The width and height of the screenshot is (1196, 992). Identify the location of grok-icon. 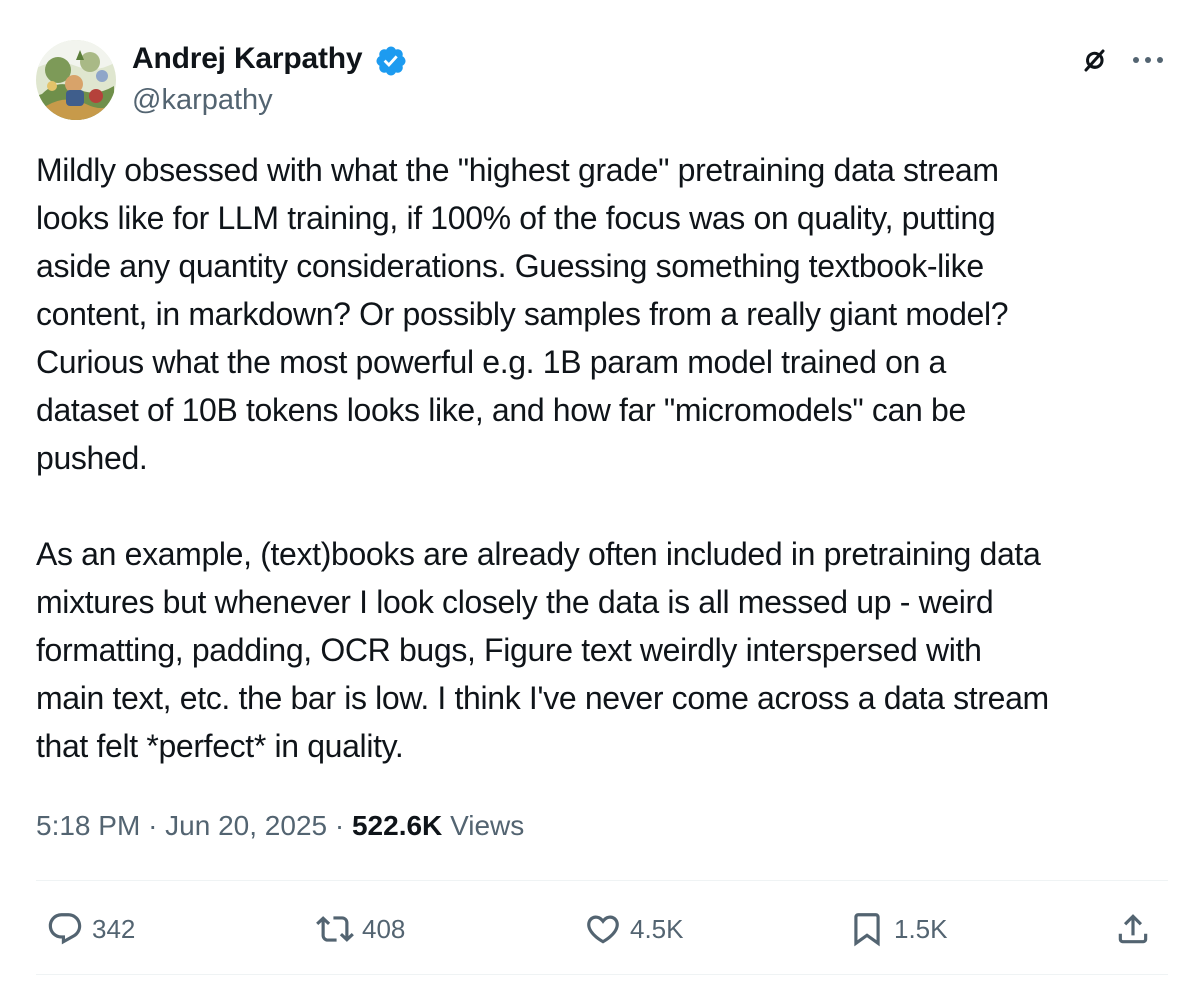
(1094, 60).